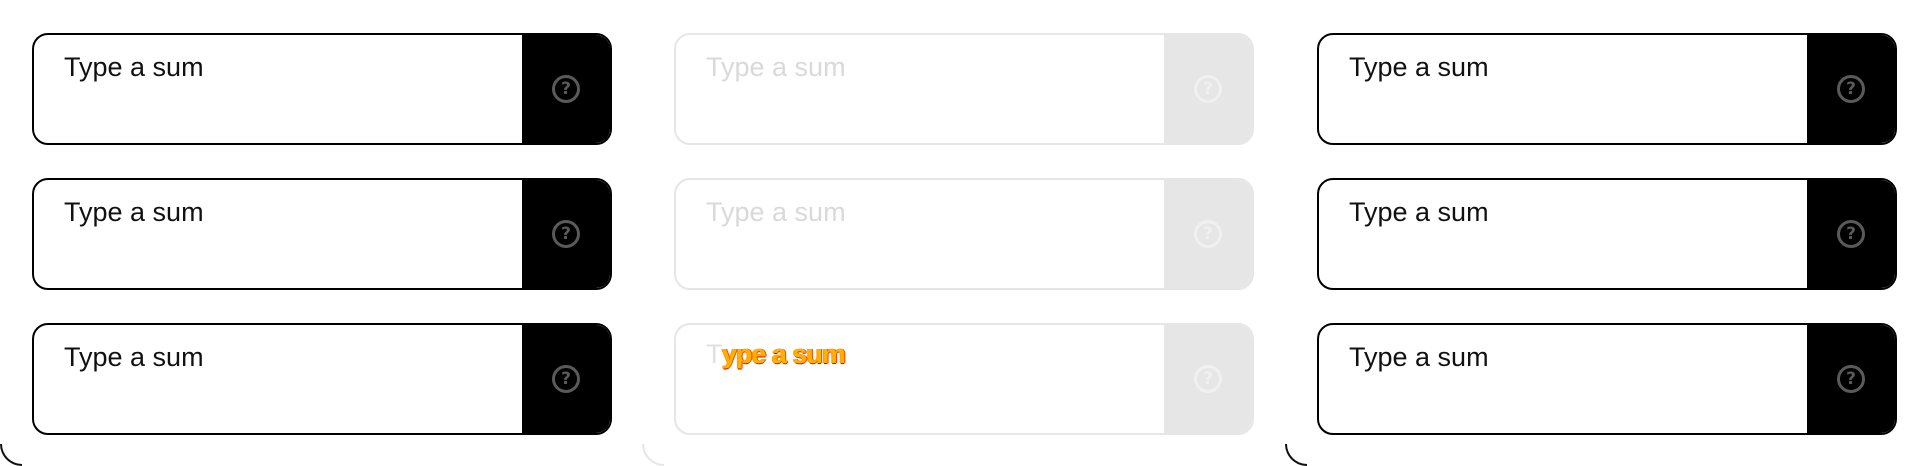 The width and height of the screenshot is (1920, 466). I want to click on sum-input-group-disabled: T ype a sum ?, so click(964, 379).